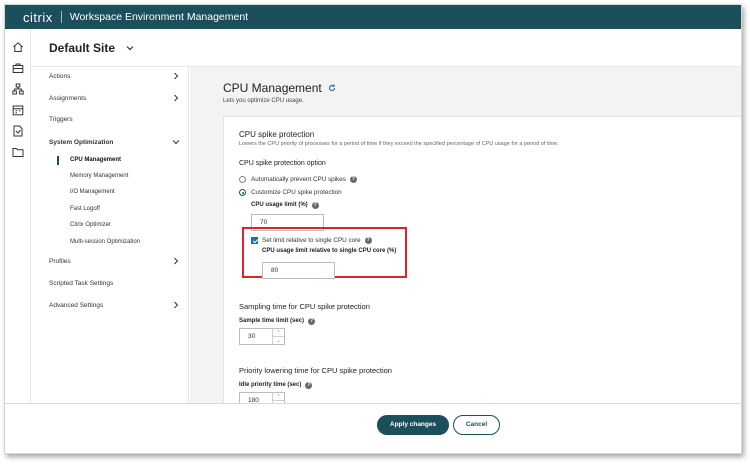 This screenshot has width=750, height=464. I want to click on sample-time-label-text: Sample time limit (sec), so click(272, 321).